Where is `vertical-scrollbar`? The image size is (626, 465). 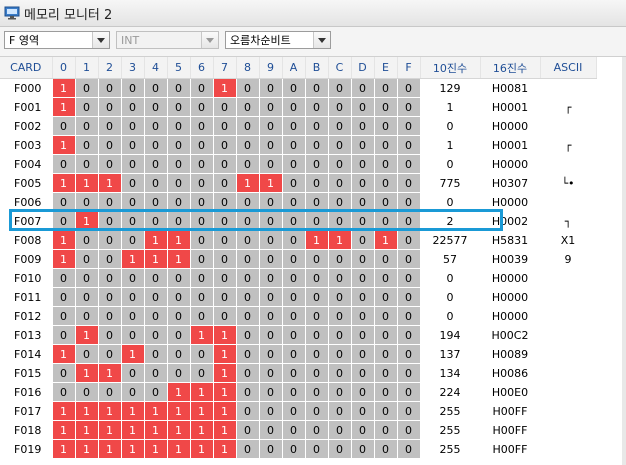 vertical-scrollbar is located at coordinates (624, 261).